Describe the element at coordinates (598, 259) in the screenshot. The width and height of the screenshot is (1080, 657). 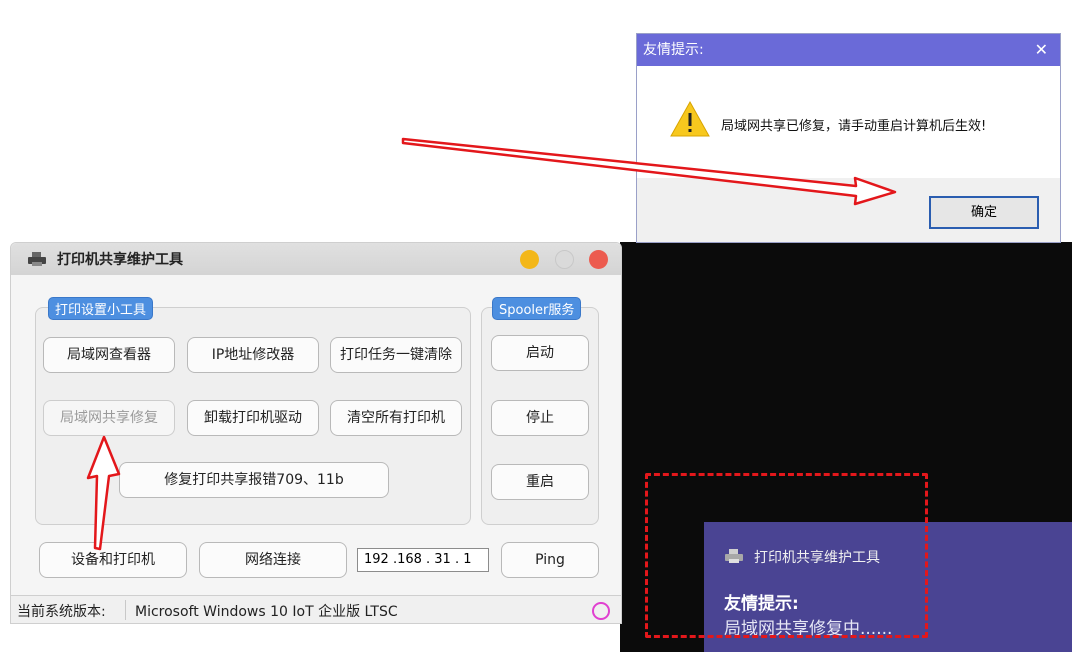
I see `close-button` at that location.